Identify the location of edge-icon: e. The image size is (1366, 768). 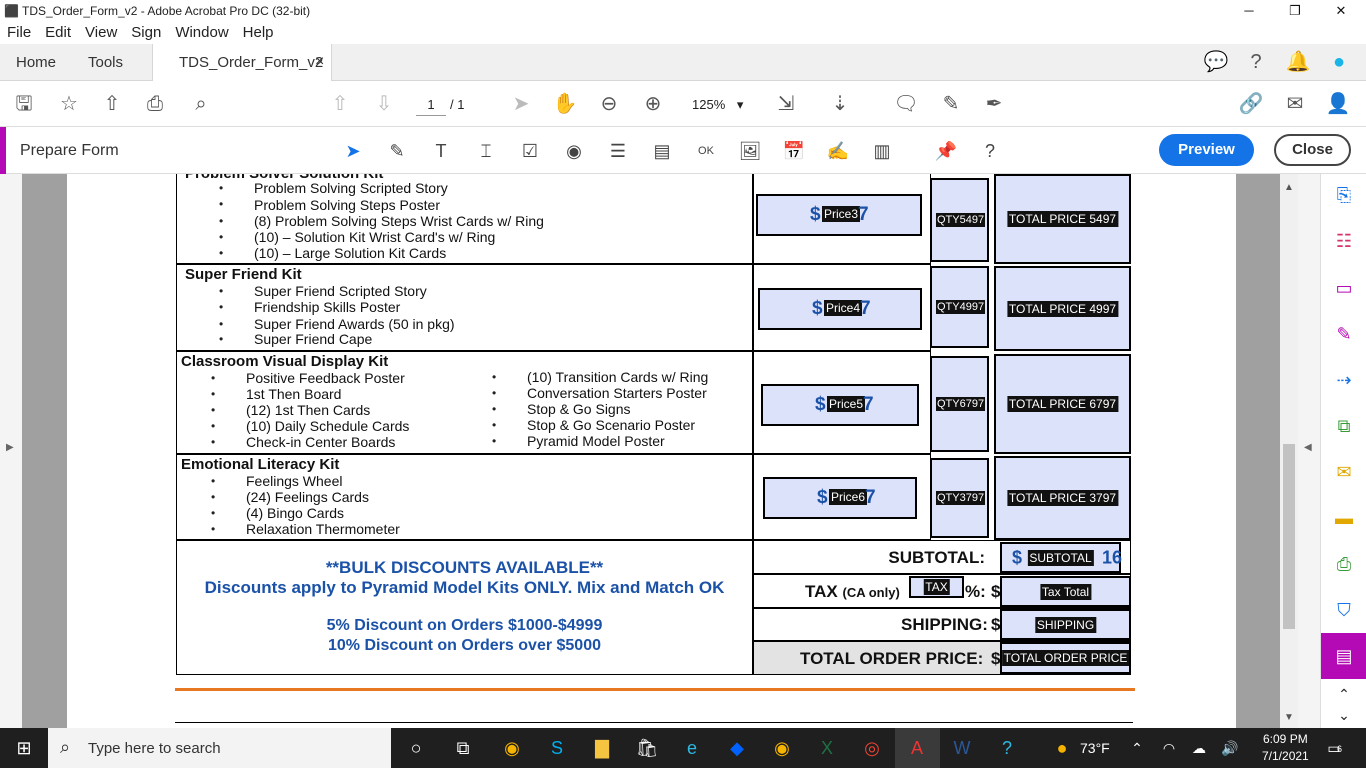
(692, 748).